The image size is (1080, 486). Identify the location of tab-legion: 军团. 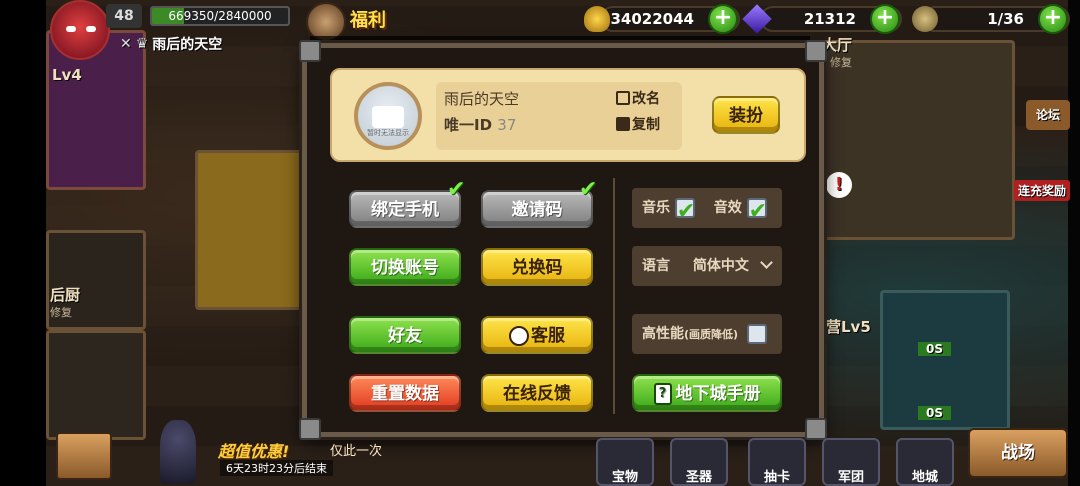
(851, 462).